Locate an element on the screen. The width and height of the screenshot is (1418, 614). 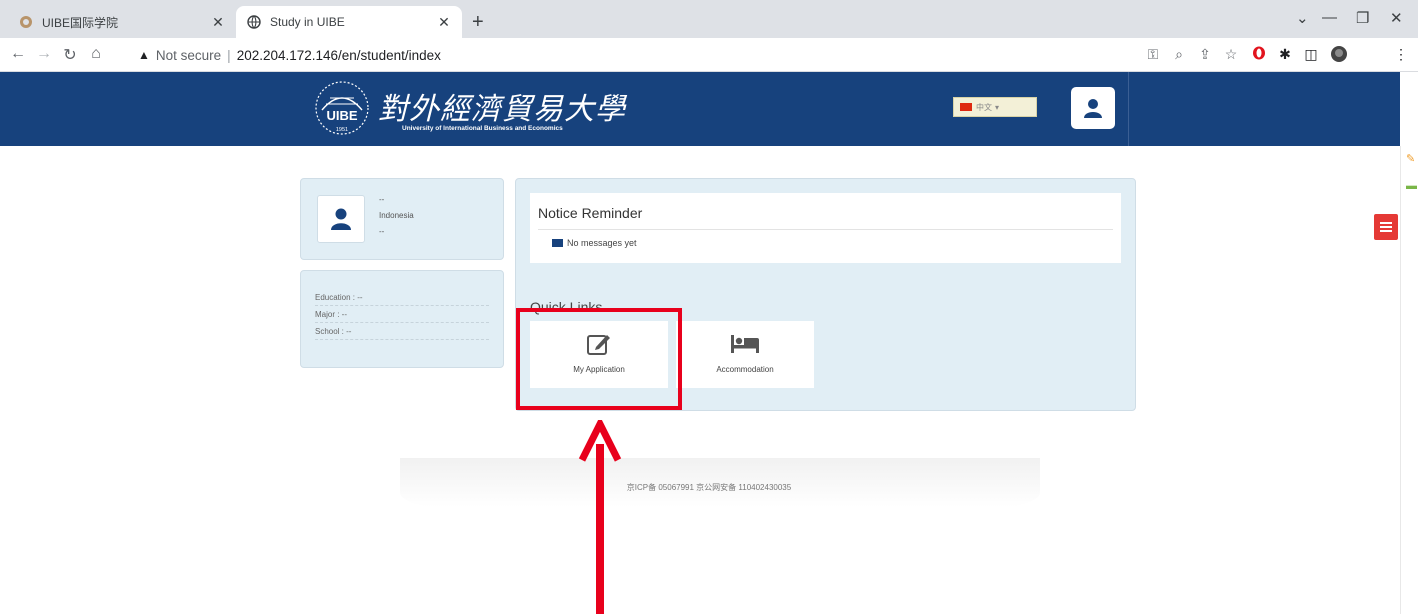
zoom-icon: ⌕ is located at coordinates (1179, 54).